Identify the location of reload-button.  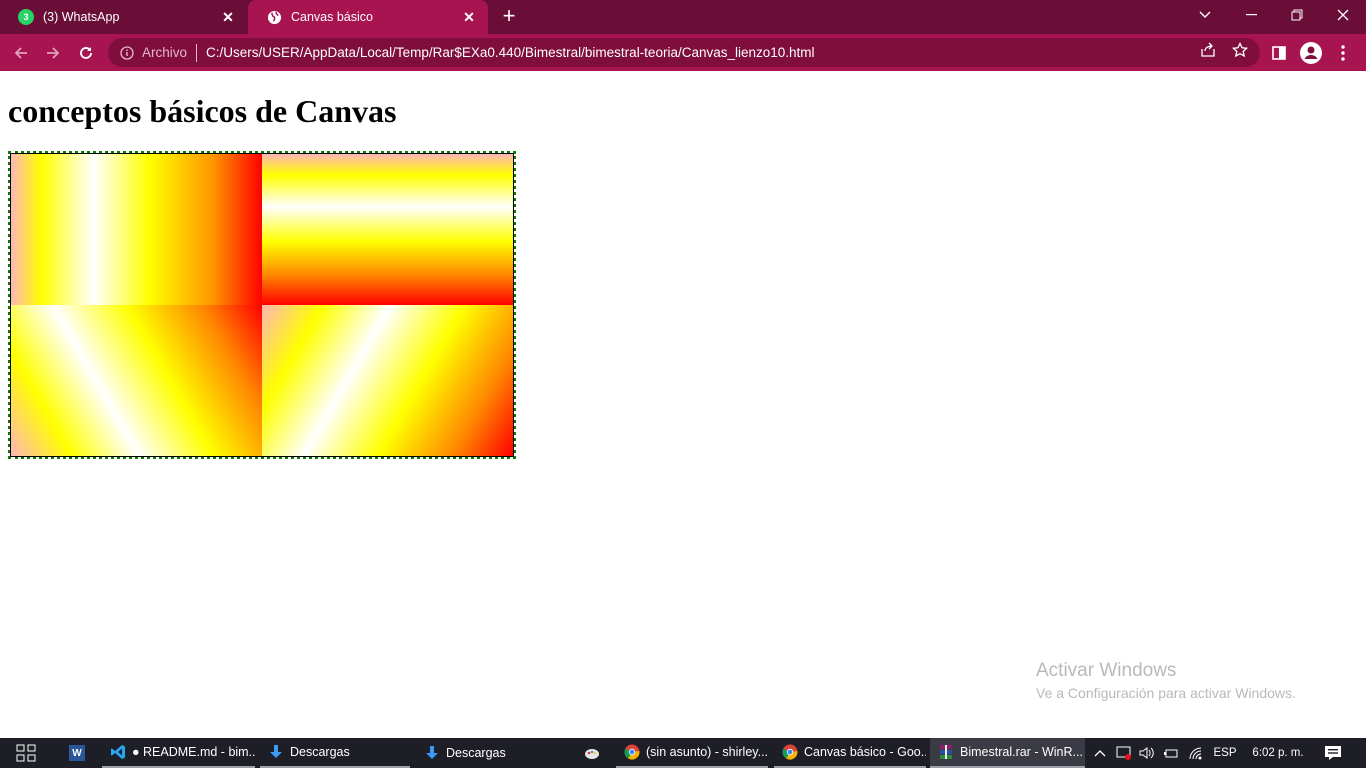
(86, 53).